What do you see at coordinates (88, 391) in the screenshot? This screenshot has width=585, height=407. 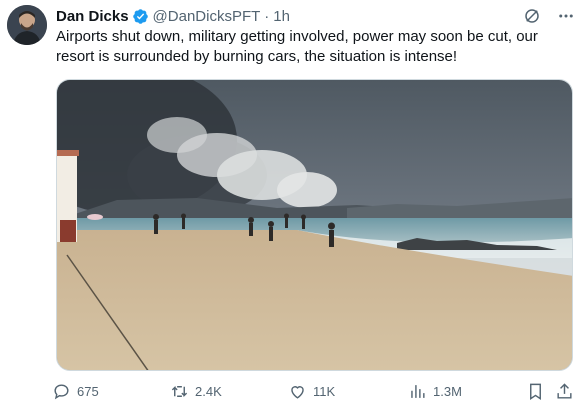 I see `reply-count: 675` at bounding box center [88, 391].